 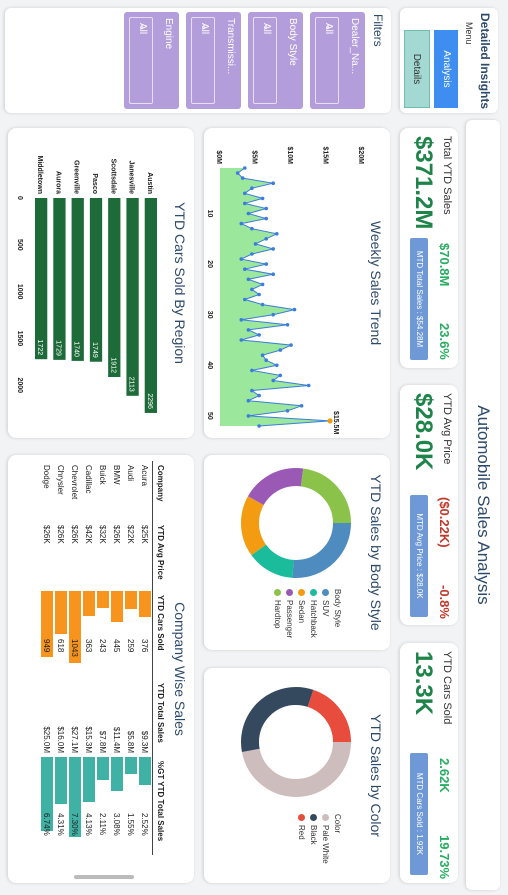 What do you see at coordinates (47, 806) in the screenshot?
I see `cell-pct: 6.74%` at bounding box center [47, 806].